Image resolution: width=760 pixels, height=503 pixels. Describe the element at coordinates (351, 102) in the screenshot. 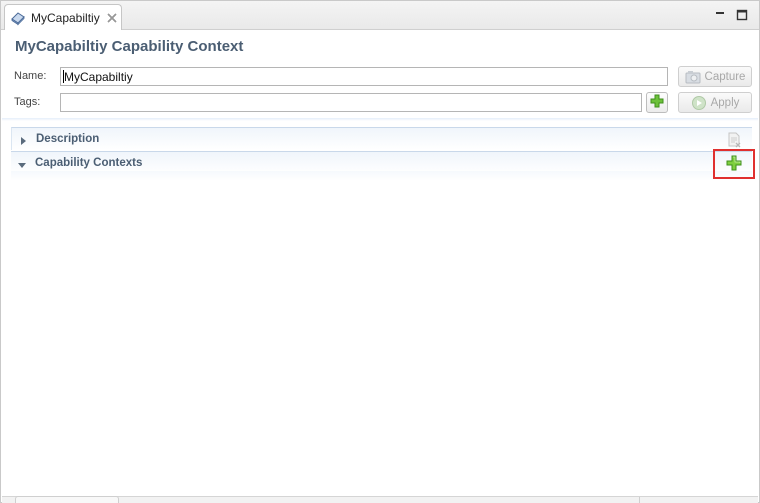

I see `tags-field` at that location.